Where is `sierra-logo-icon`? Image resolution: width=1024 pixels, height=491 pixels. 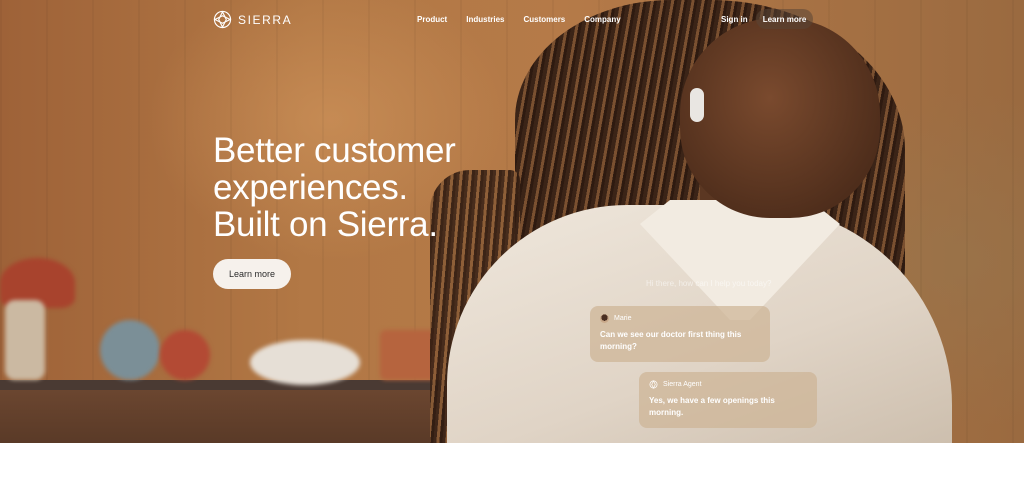 sierra-logo-icon is located at coordinates (222, 19).